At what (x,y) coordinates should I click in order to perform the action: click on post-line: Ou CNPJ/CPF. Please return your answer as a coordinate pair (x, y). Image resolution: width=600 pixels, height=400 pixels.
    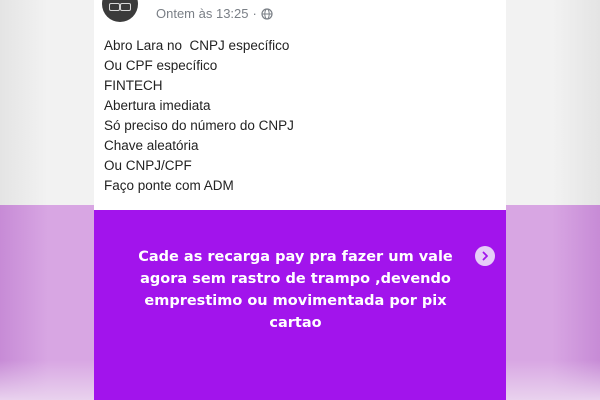
    Looking at the image, I should click on (148, 165).